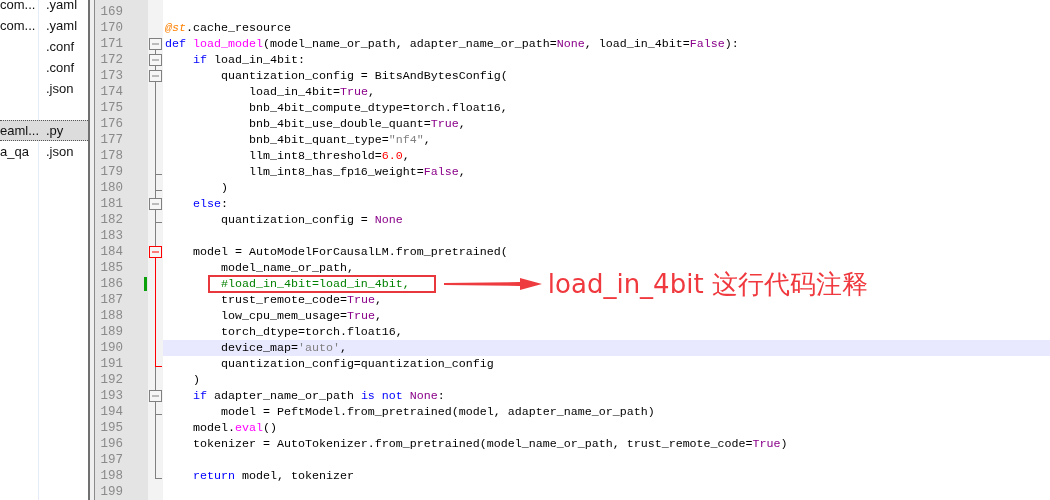 This screenshot has width=1050, height=500. What do you see at coordinates (329, 156) in the screenshot?
I see `code-line: llm_int8_threshold=6.0,` at bounding box center [329, 156].